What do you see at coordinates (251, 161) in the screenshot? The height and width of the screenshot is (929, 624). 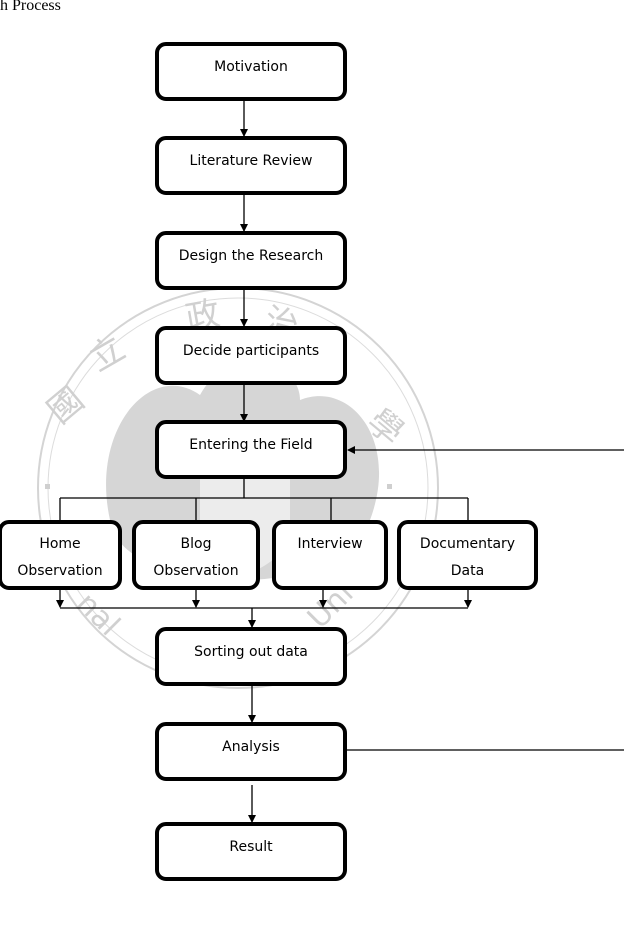 I see `node-literature-review-label: Literature Review` at bounding box center [251, 161].